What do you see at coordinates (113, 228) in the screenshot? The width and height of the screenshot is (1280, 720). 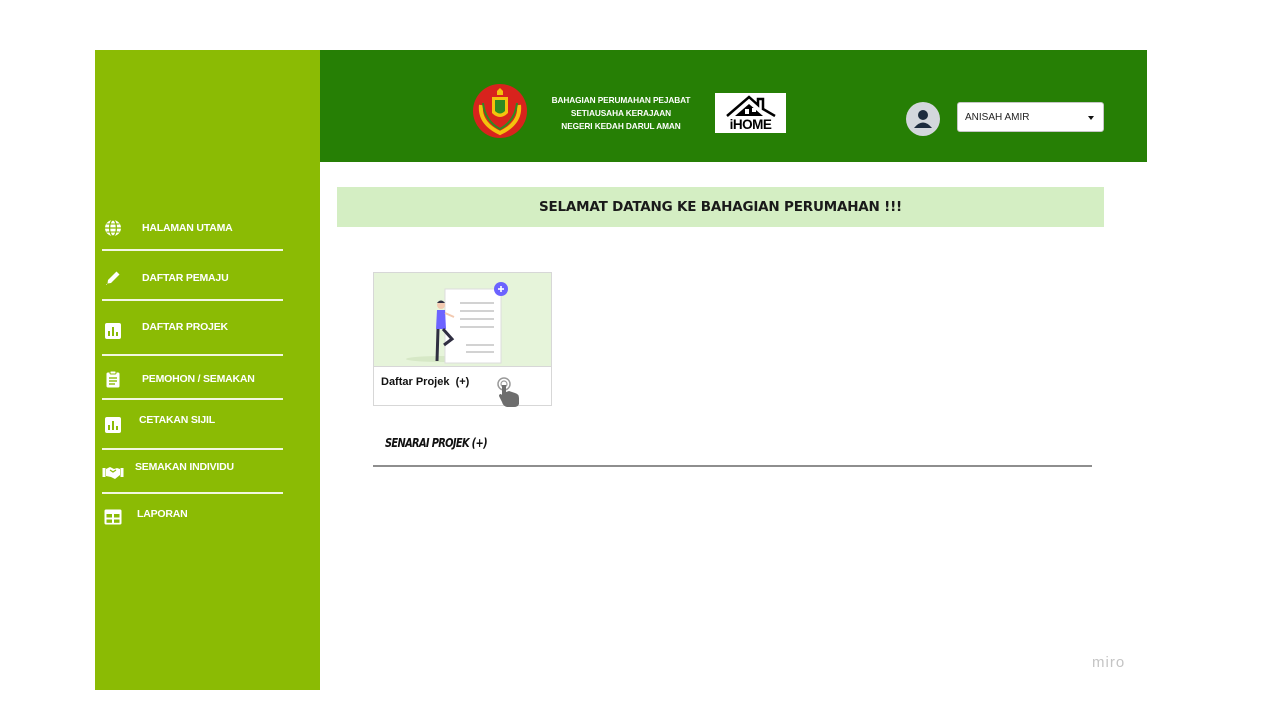 I see `globe-icon` at bounding box center [113, 228].